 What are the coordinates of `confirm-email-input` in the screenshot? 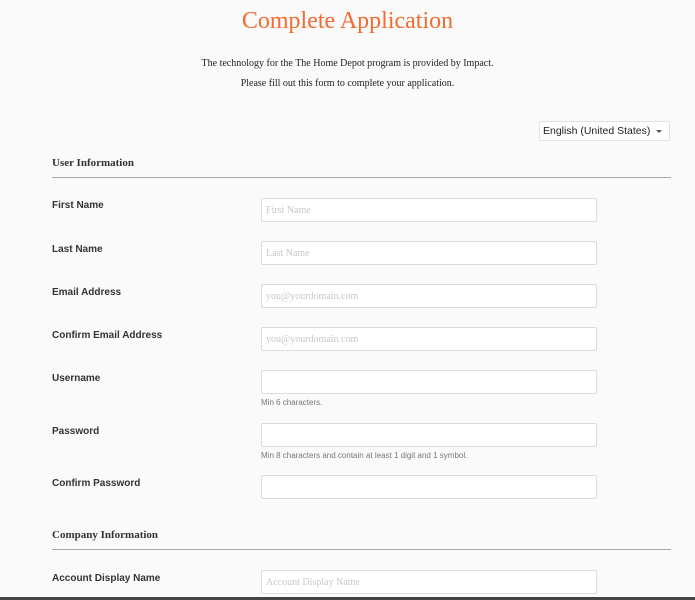 It's located at (429, 339).